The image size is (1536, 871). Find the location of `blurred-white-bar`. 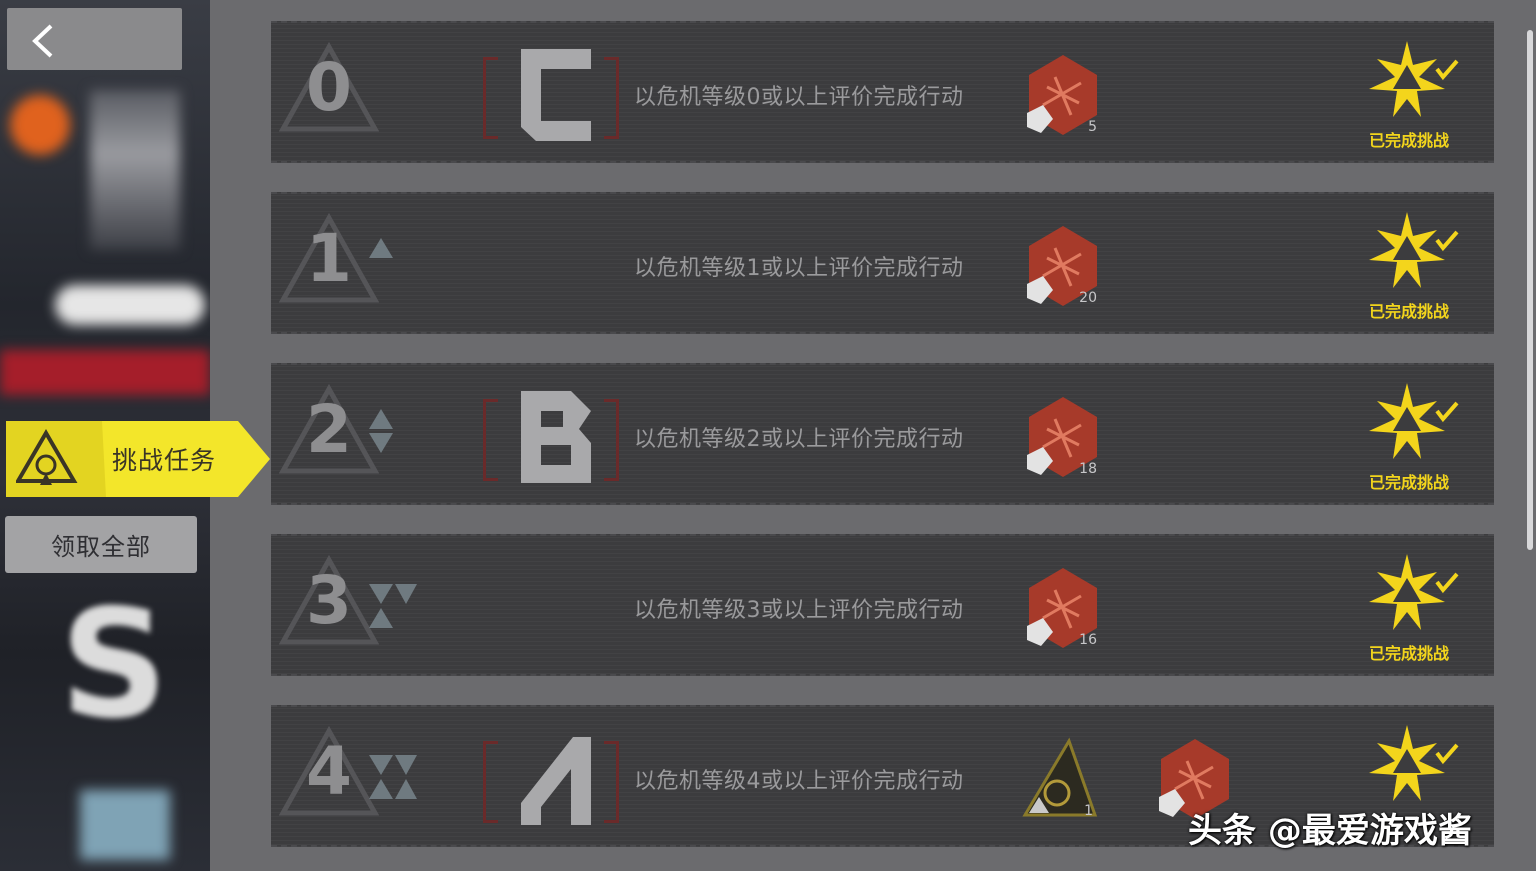

blurred-white-bar is located at coordinates (130, 305).